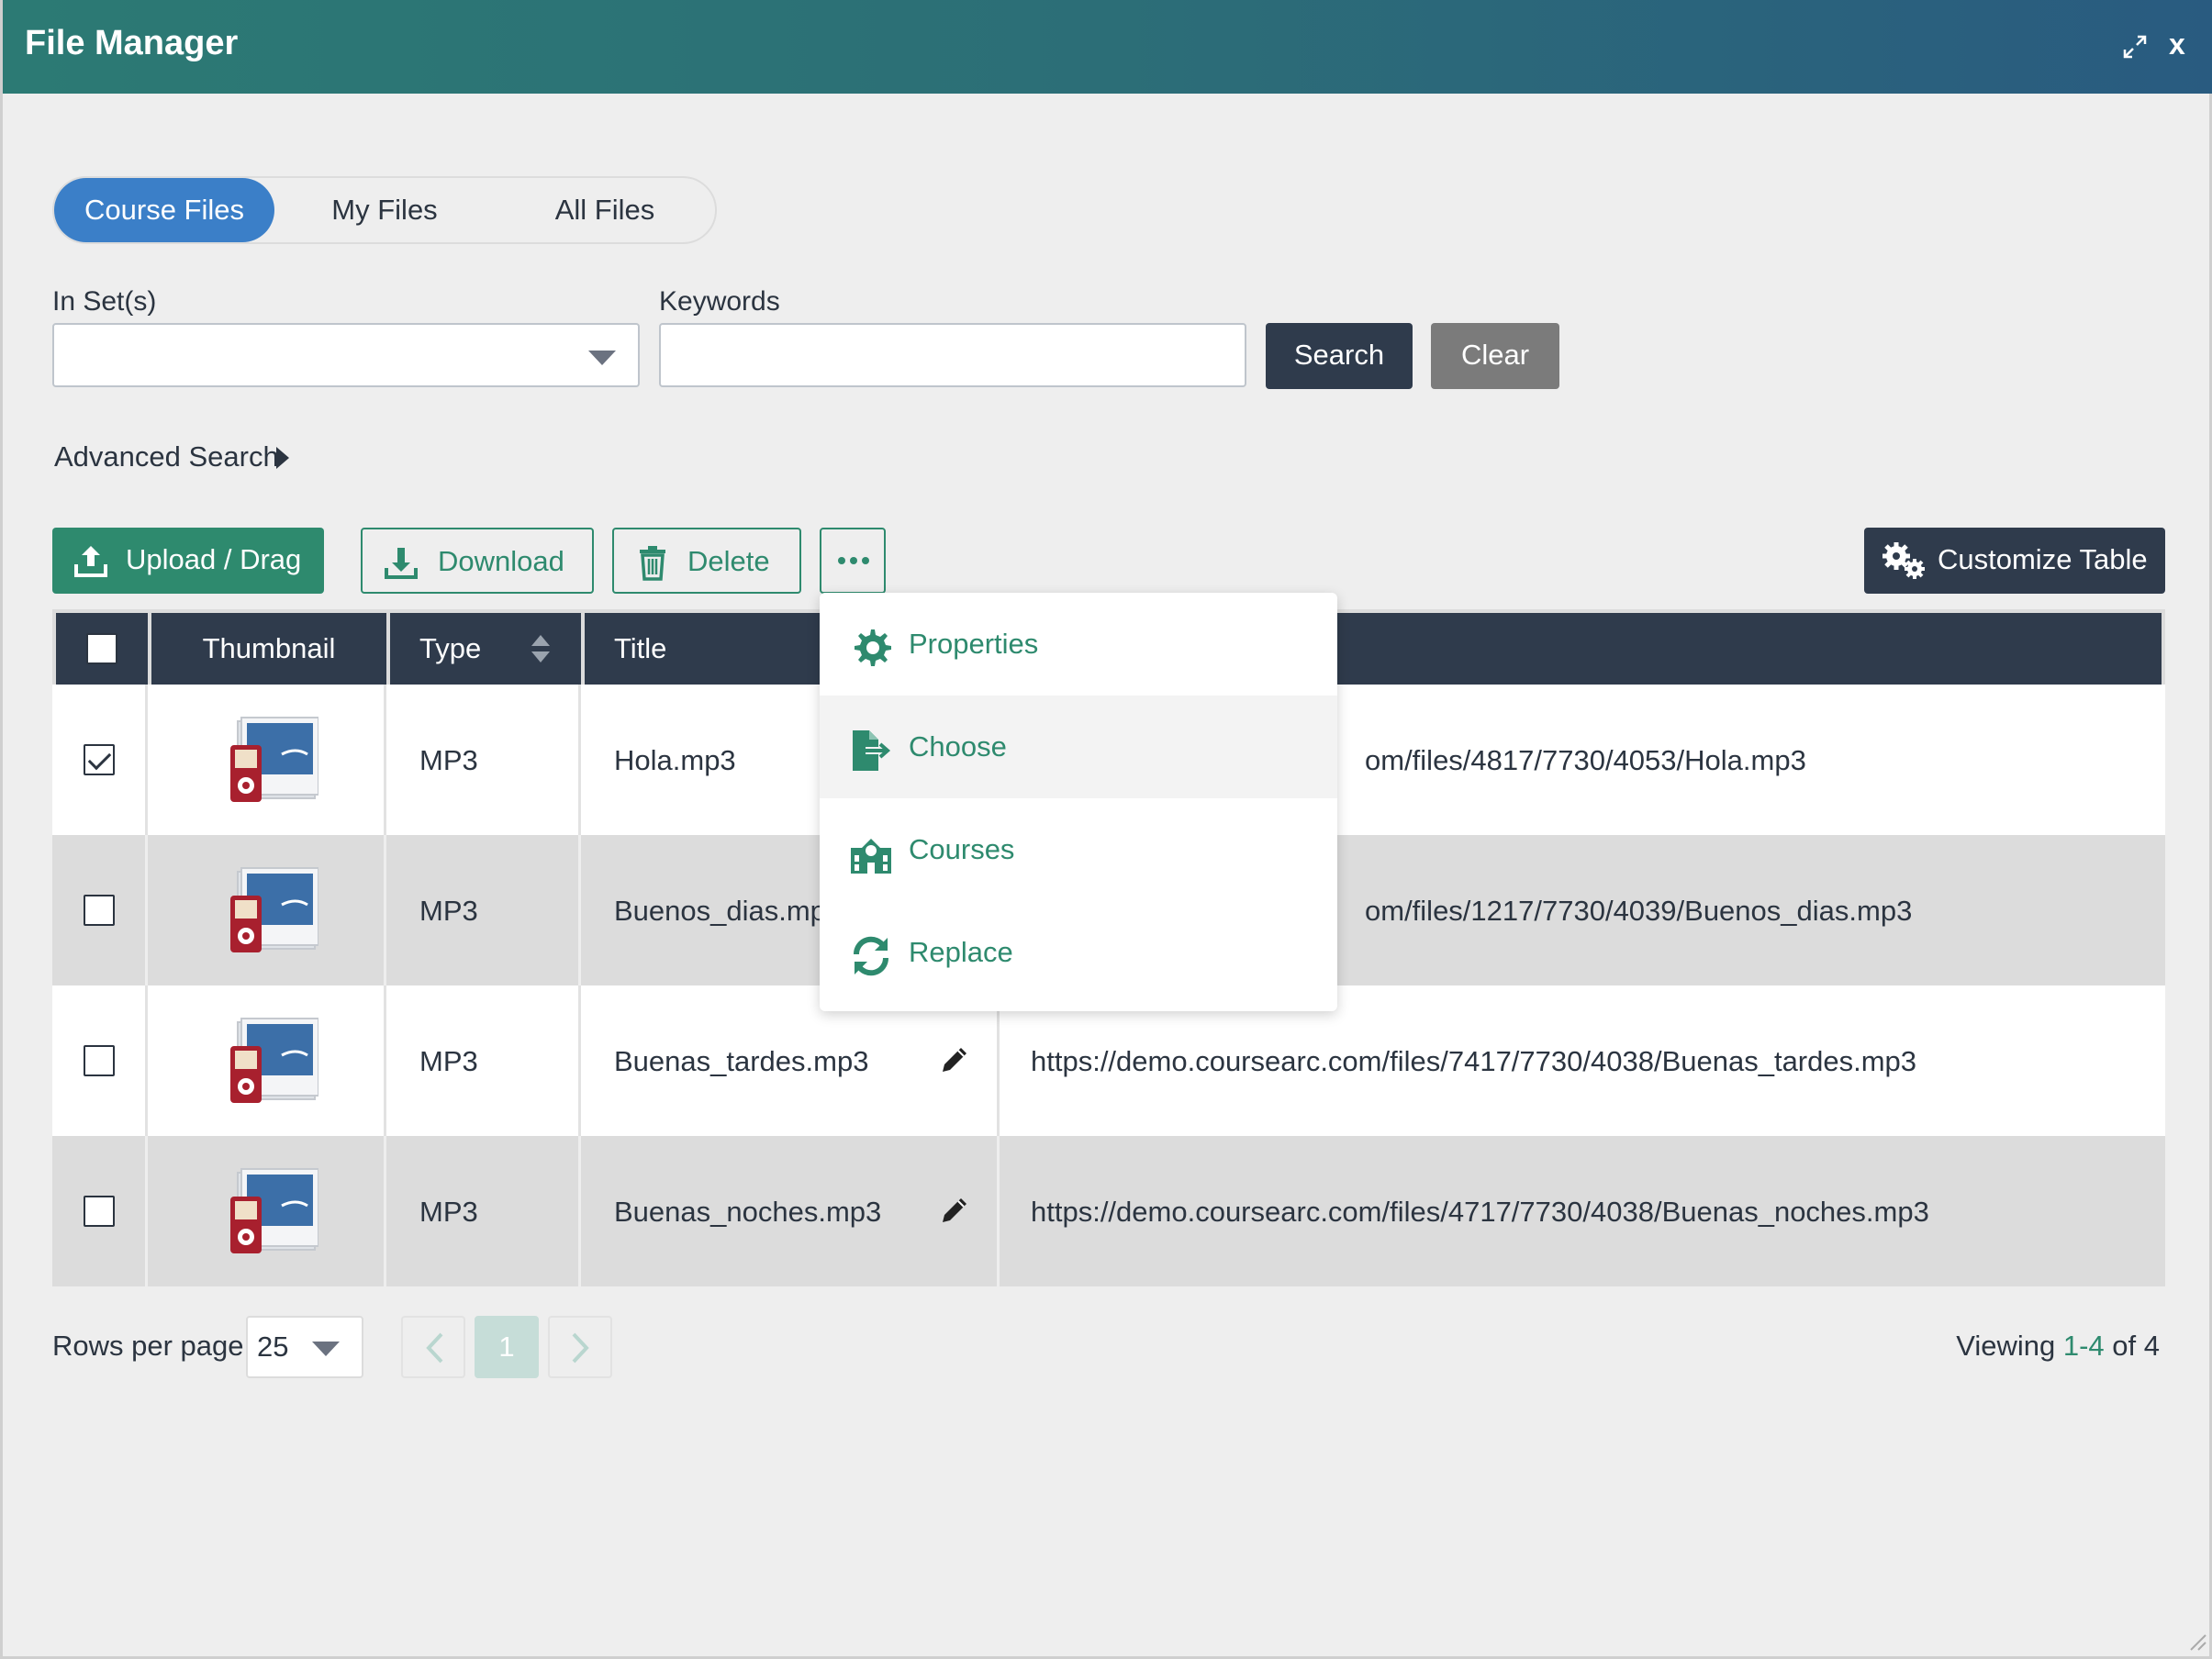 This screenshot has height=1659, width=2212. Describe the element at coordinates (2058, 1346) in the screenshot. I see `viewing-count: Viewing 1-4 of 4` at that location.